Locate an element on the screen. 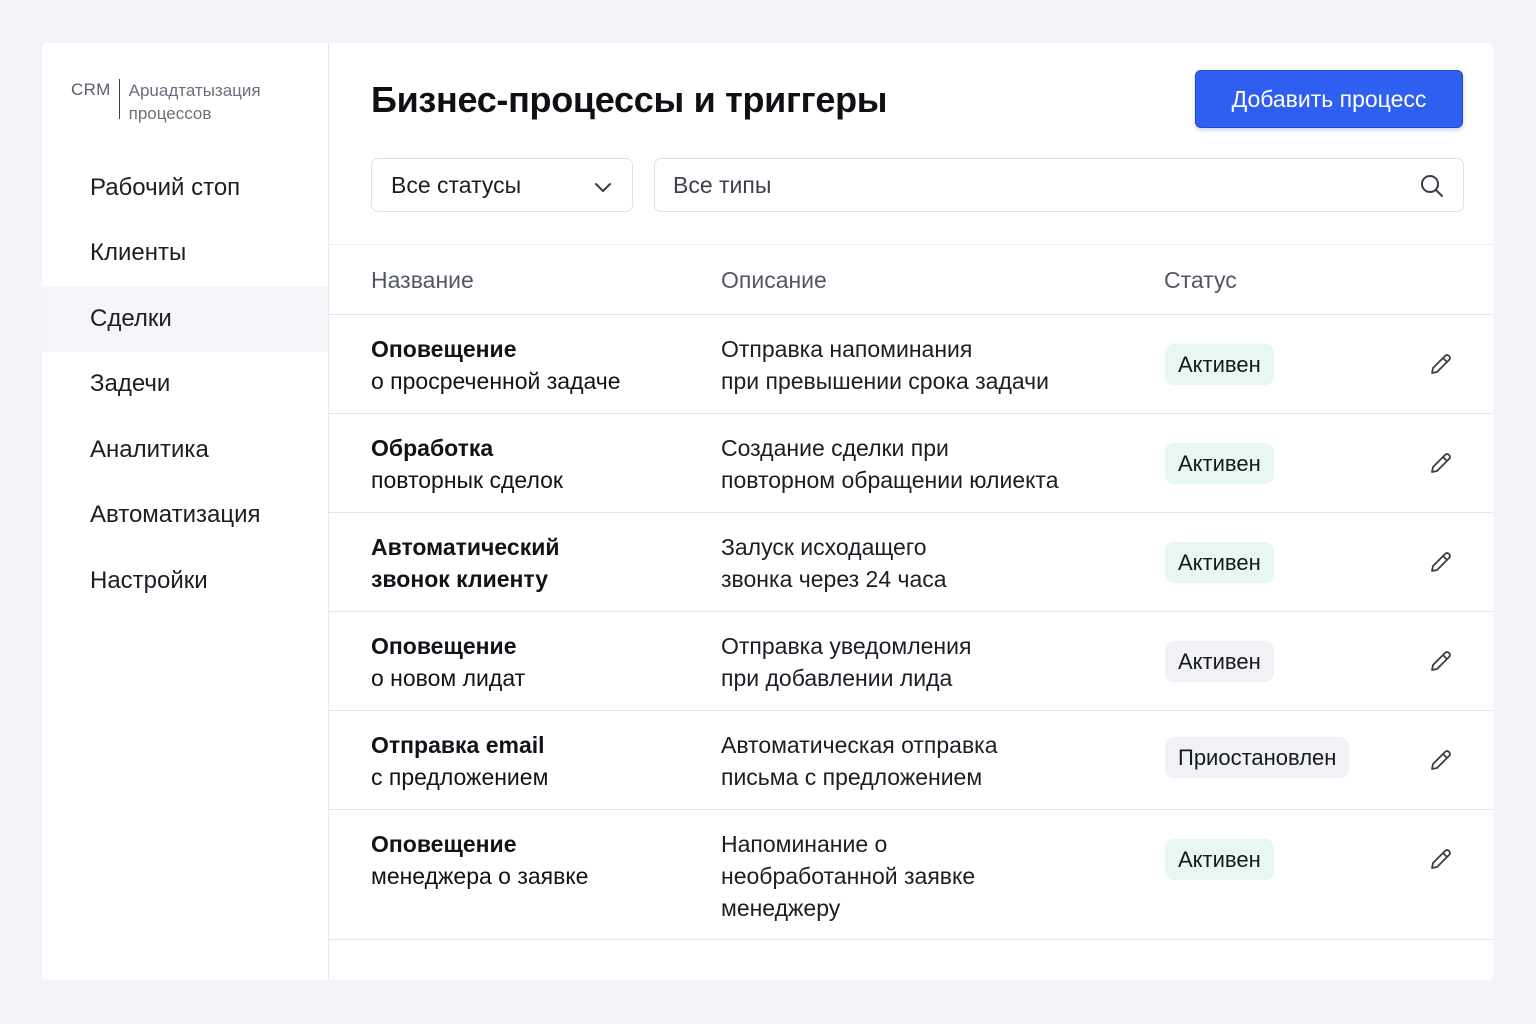 This screenshot has width=1536, height=1024. process-description: Отправка уведомления при добавлении лида is located at coordinates (931, 662).